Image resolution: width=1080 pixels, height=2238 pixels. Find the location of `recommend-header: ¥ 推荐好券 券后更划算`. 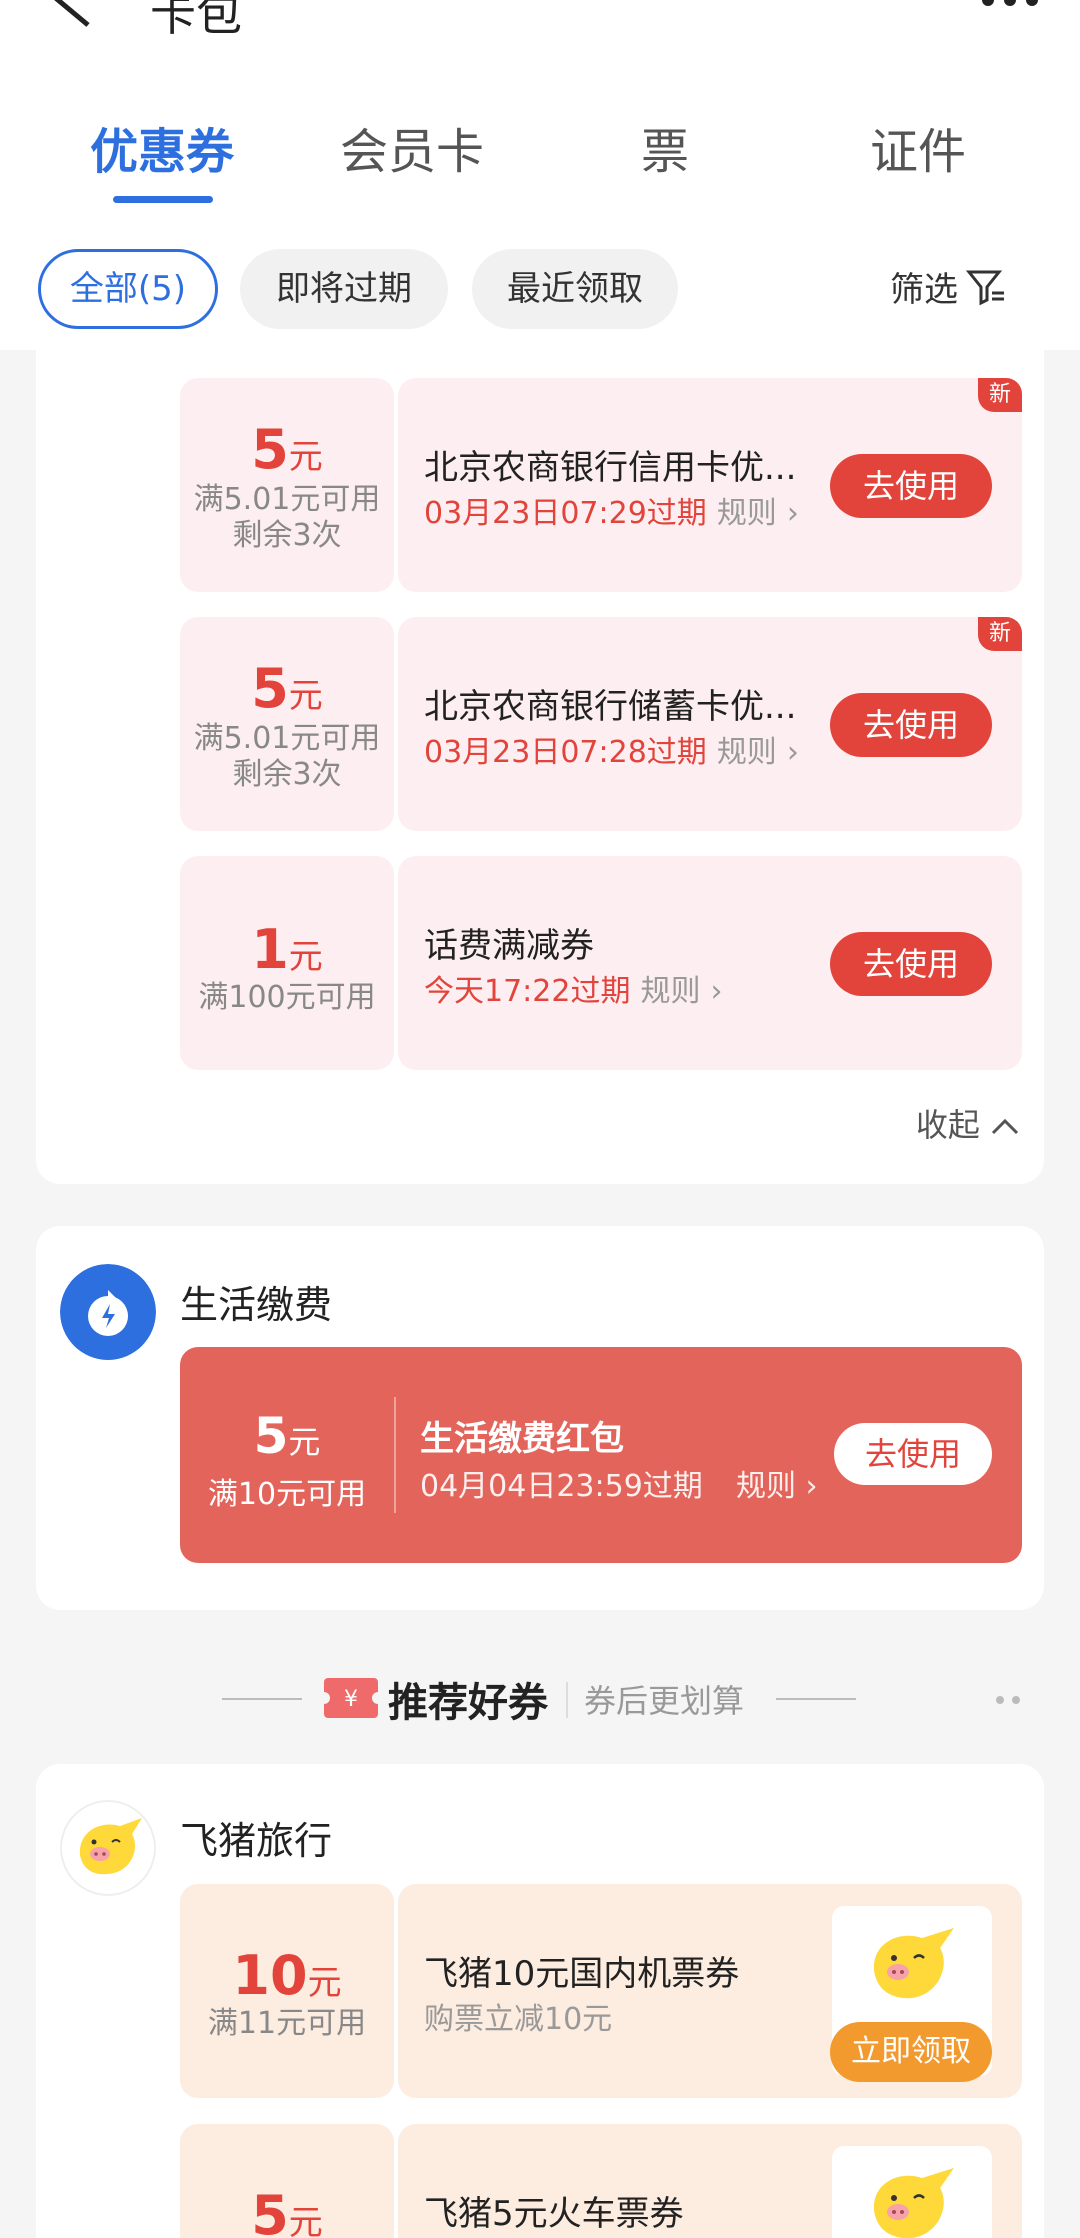

recommend-header: ¥ 推荐好券 券后更划算 is located at coordinates (540, 1700).